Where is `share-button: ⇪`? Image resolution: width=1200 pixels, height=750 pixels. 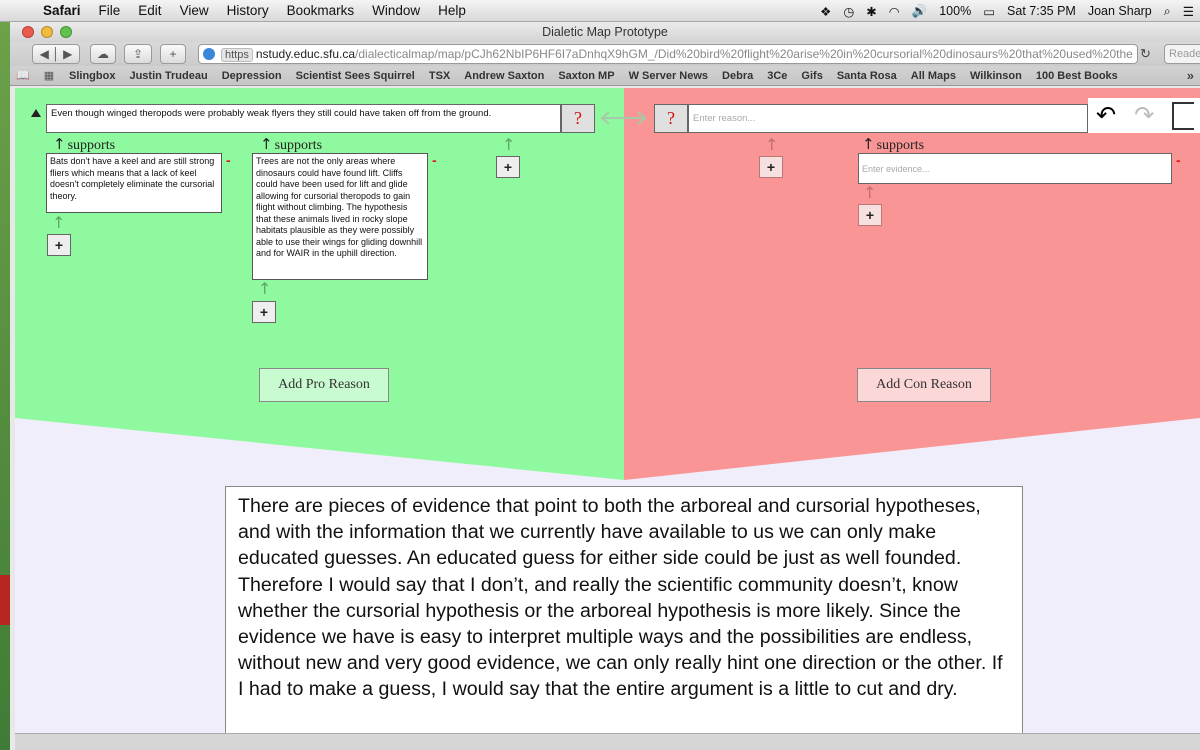
share-button: ⇪ is located at coordinates (138, 54).